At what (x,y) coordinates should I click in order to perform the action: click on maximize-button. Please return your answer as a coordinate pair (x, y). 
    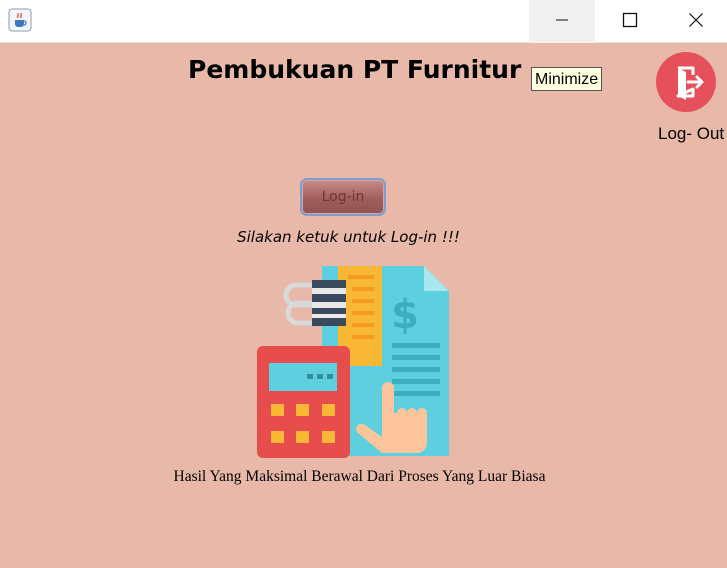
    Looking at the image, I should click on (630, 21).